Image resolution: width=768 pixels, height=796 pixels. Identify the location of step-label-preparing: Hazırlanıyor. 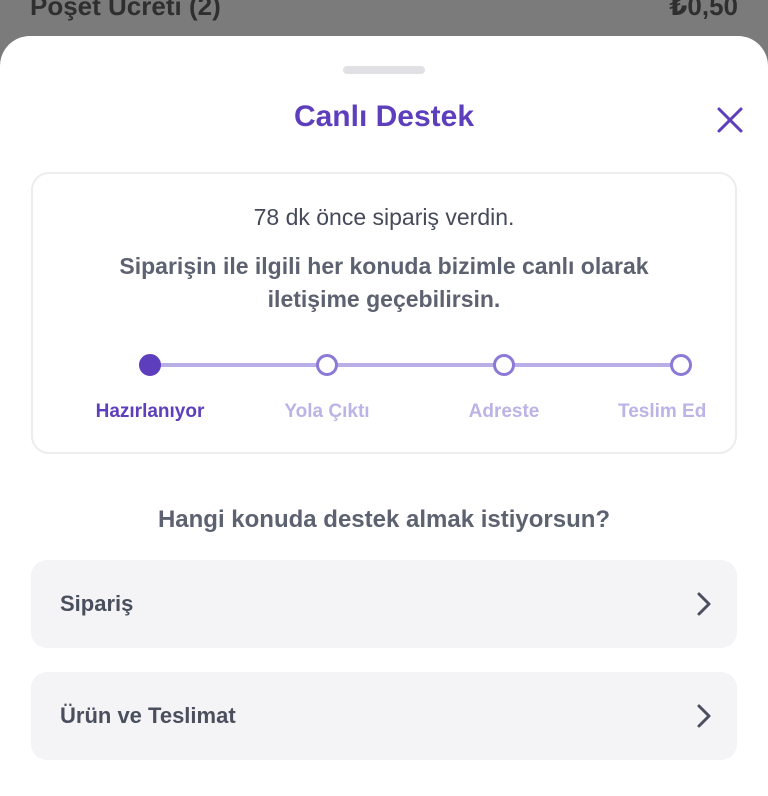
(150, 411).